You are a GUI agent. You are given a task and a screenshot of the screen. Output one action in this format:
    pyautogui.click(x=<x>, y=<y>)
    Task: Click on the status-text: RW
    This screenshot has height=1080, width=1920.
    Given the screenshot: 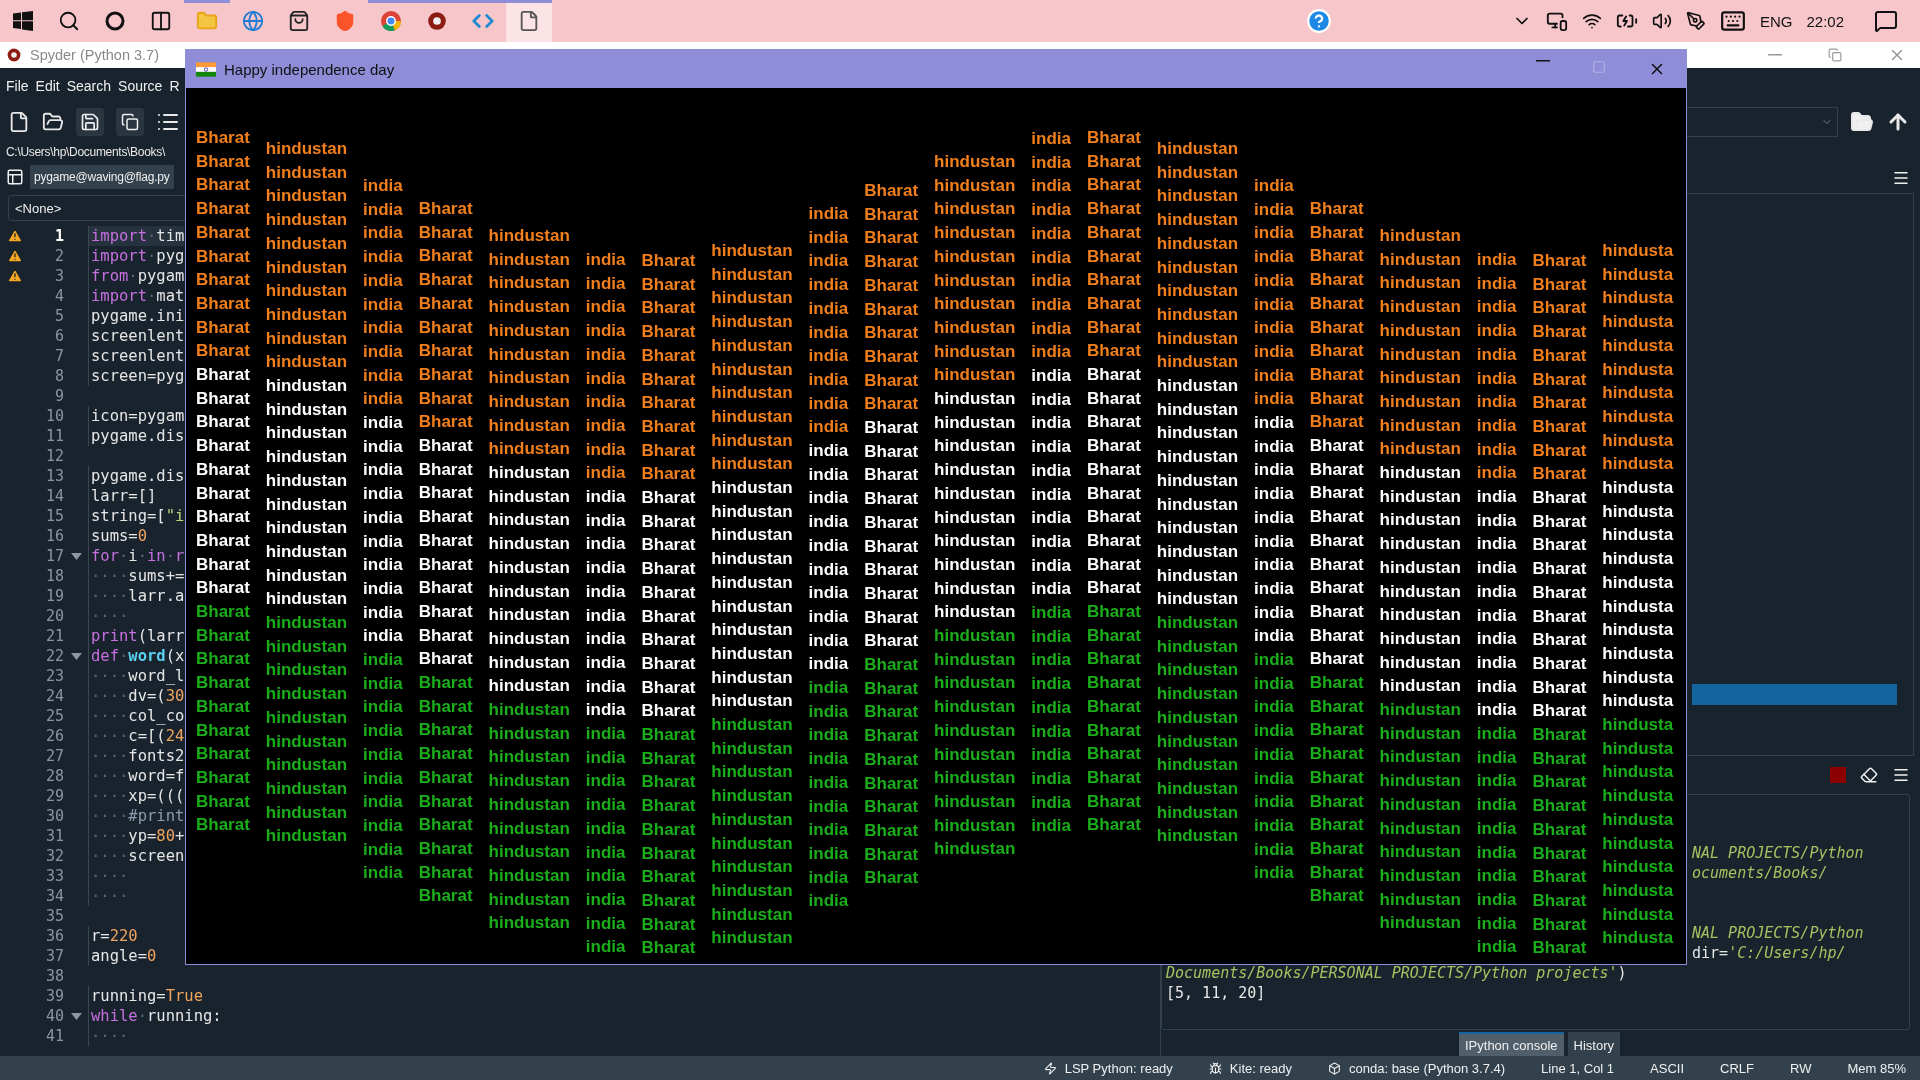 What is the action you would take?
    pyautogui.click(x=1801, y=1068)
    